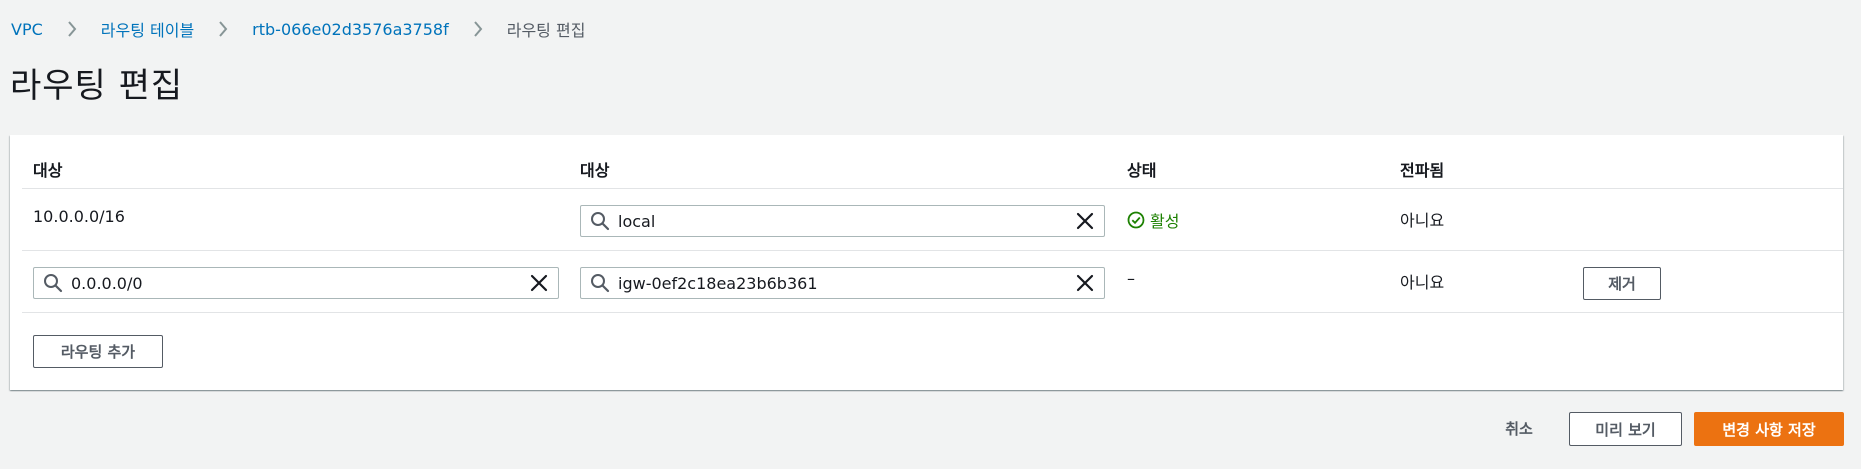  Describe the element at coordinates (48, 170) in the screenshot. I see `column-header-destination: 대상` at that location.